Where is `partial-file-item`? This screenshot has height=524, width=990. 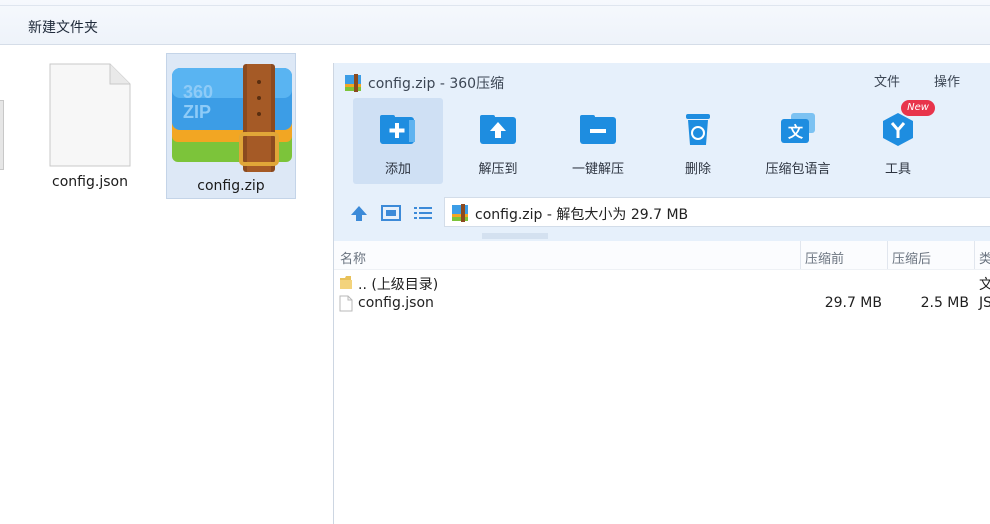 partial-file-item is located at coordinates (2, 135).